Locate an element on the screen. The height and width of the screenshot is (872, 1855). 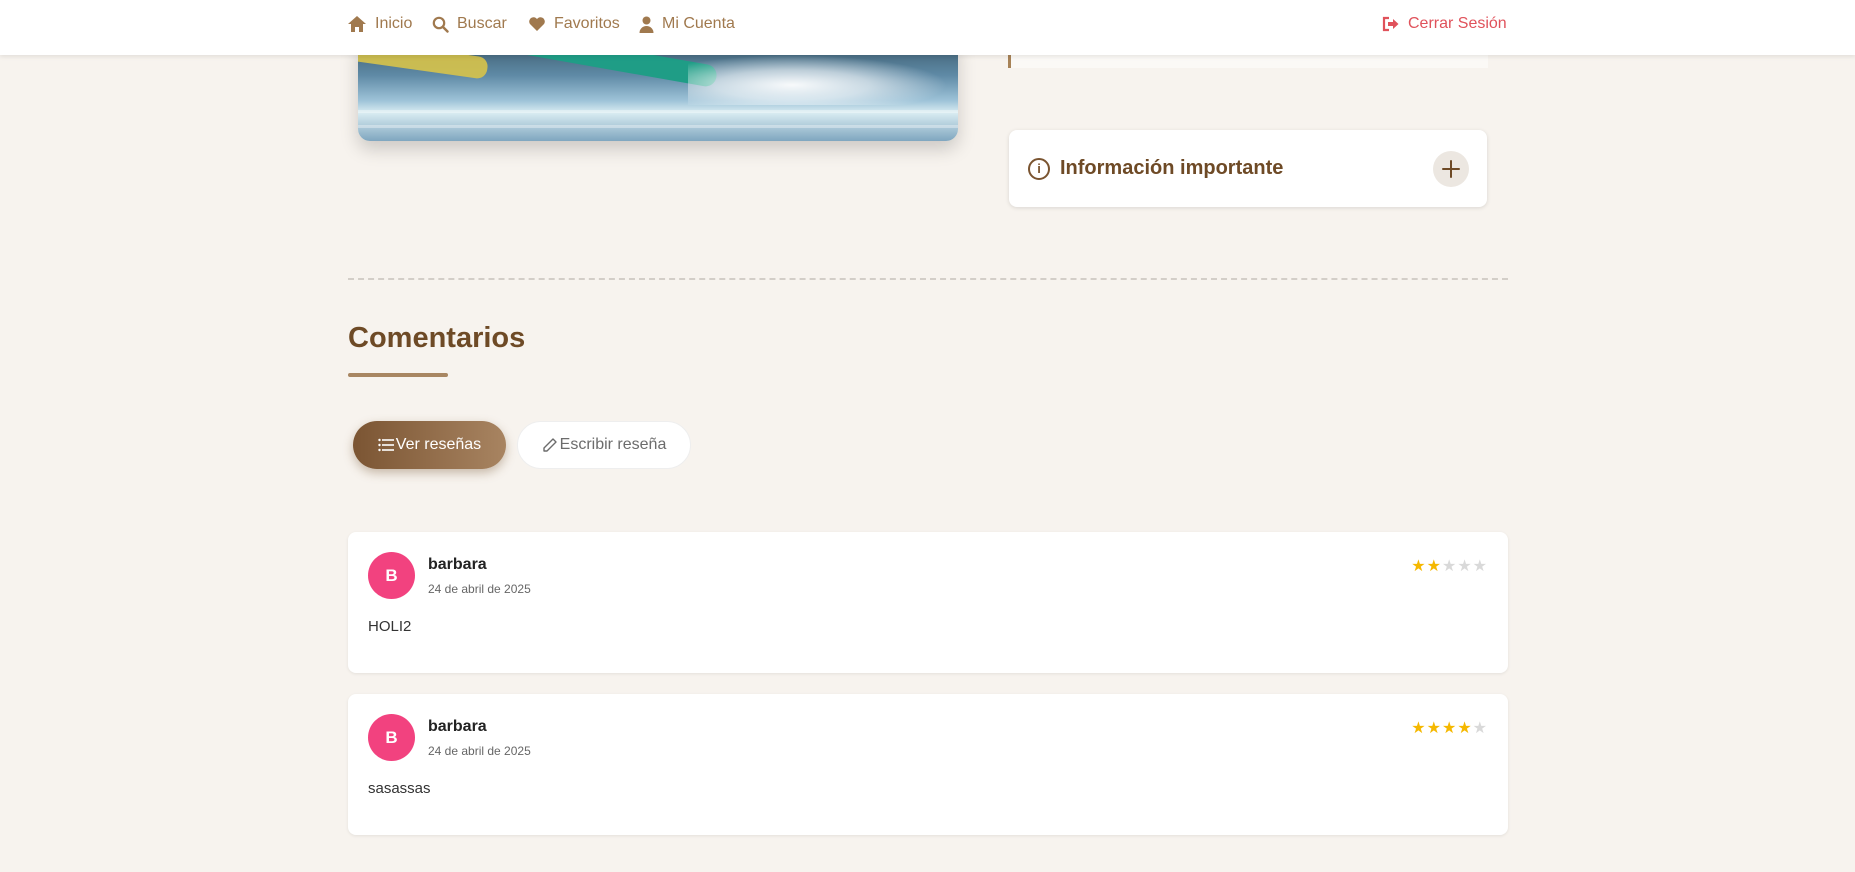
view-reviews-button: Ver reseñas is located at coordinates (429, 445).